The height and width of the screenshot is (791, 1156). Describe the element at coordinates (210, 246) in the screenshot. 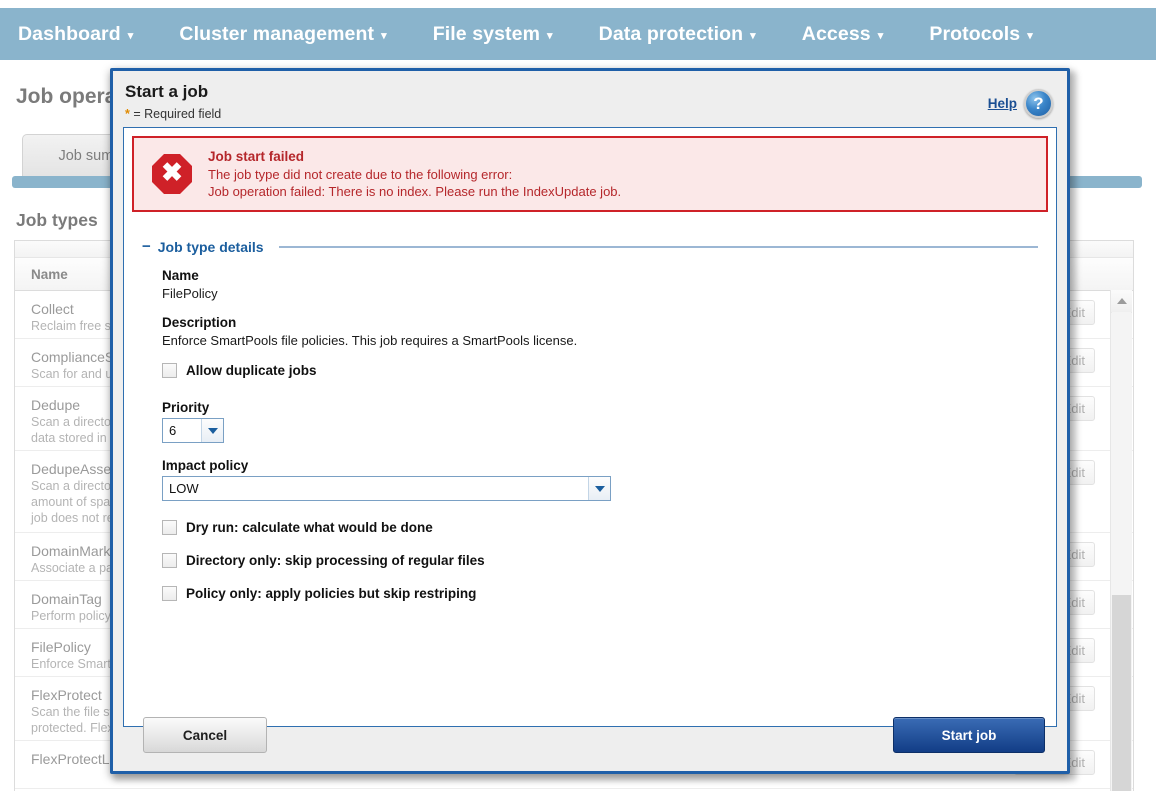

I see `fieldset-legend-label: Job type details` at that location.